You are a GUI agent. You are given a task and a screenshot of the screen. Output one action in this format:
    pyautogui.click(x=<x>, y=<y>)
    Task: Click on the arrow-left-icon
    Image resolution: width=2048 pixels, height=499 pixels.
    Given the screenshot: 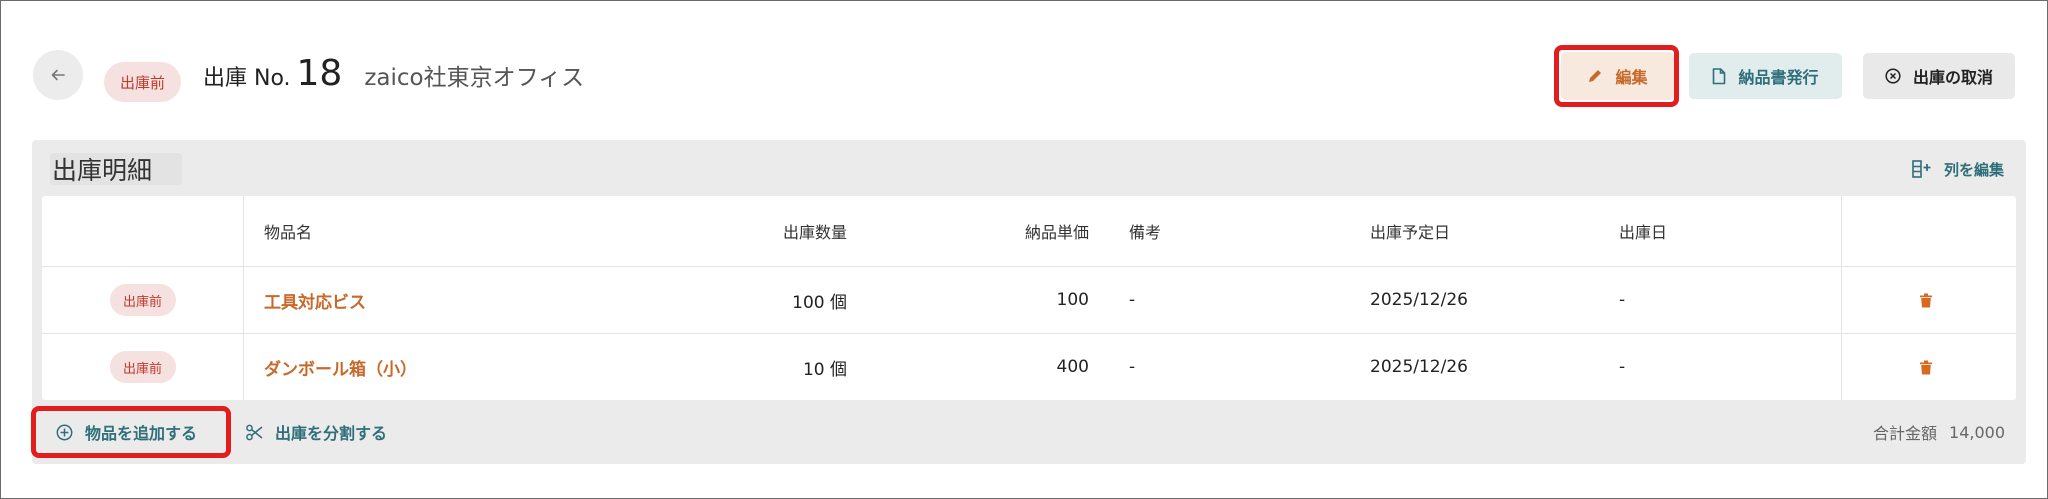 What is the action you would take?
    pyautogui.click(x=58, y=75)
    